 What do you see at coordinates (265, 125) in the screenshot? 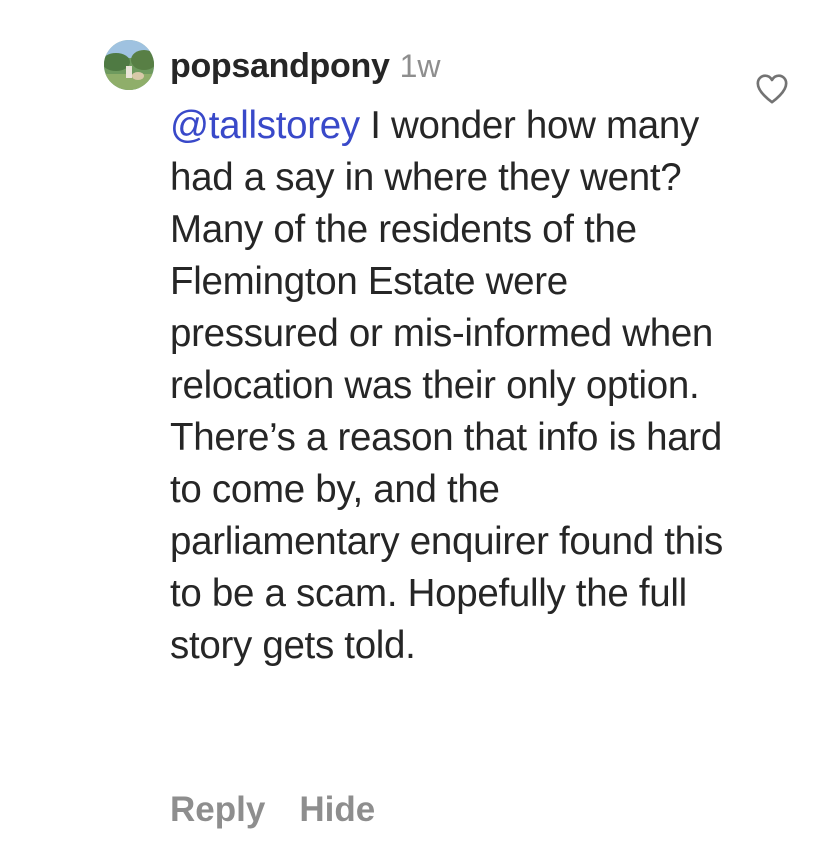
I see `mention-link: @tallstorey` at bounding box center [265, 125].